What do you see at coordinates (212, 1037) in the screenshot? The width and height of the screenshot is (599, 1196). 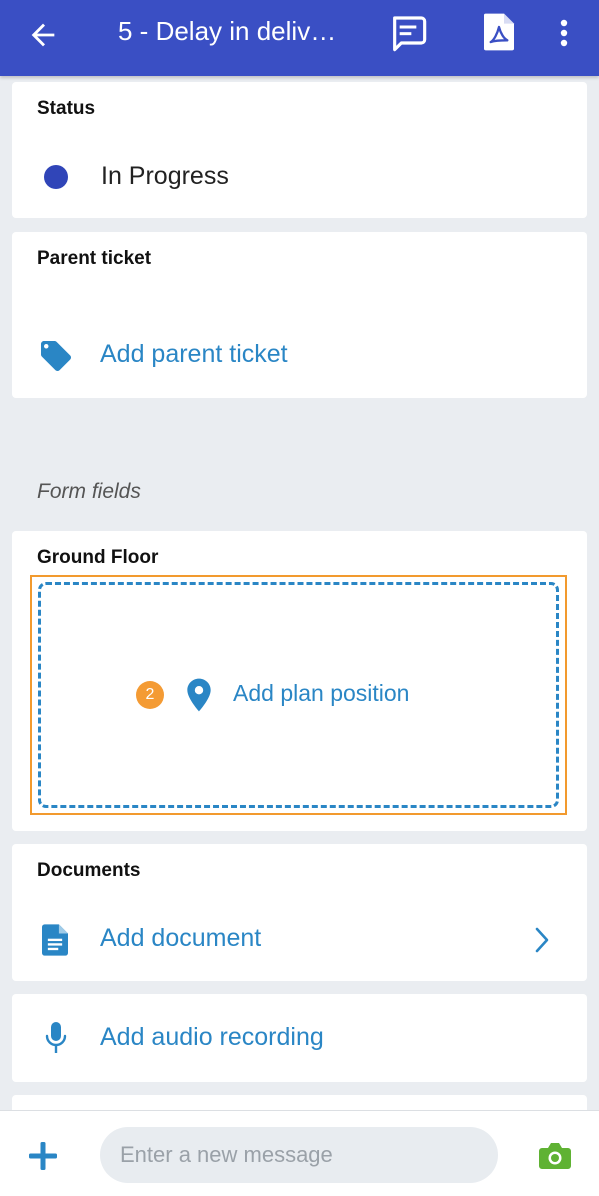 I see `add-audio-recording-link: Add audio recording` at bounding box center [212, 1037].